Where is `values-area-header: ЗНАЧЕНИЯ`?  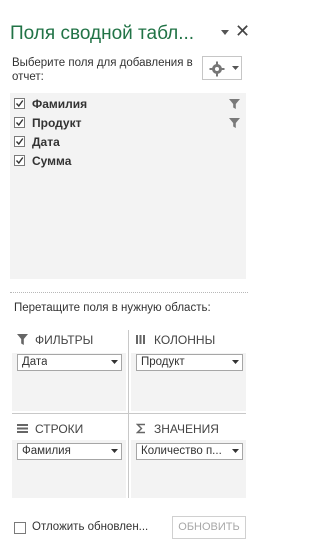 values-area-header: ЗНАЧЕНИЯ is located at coordinates (190, 429).